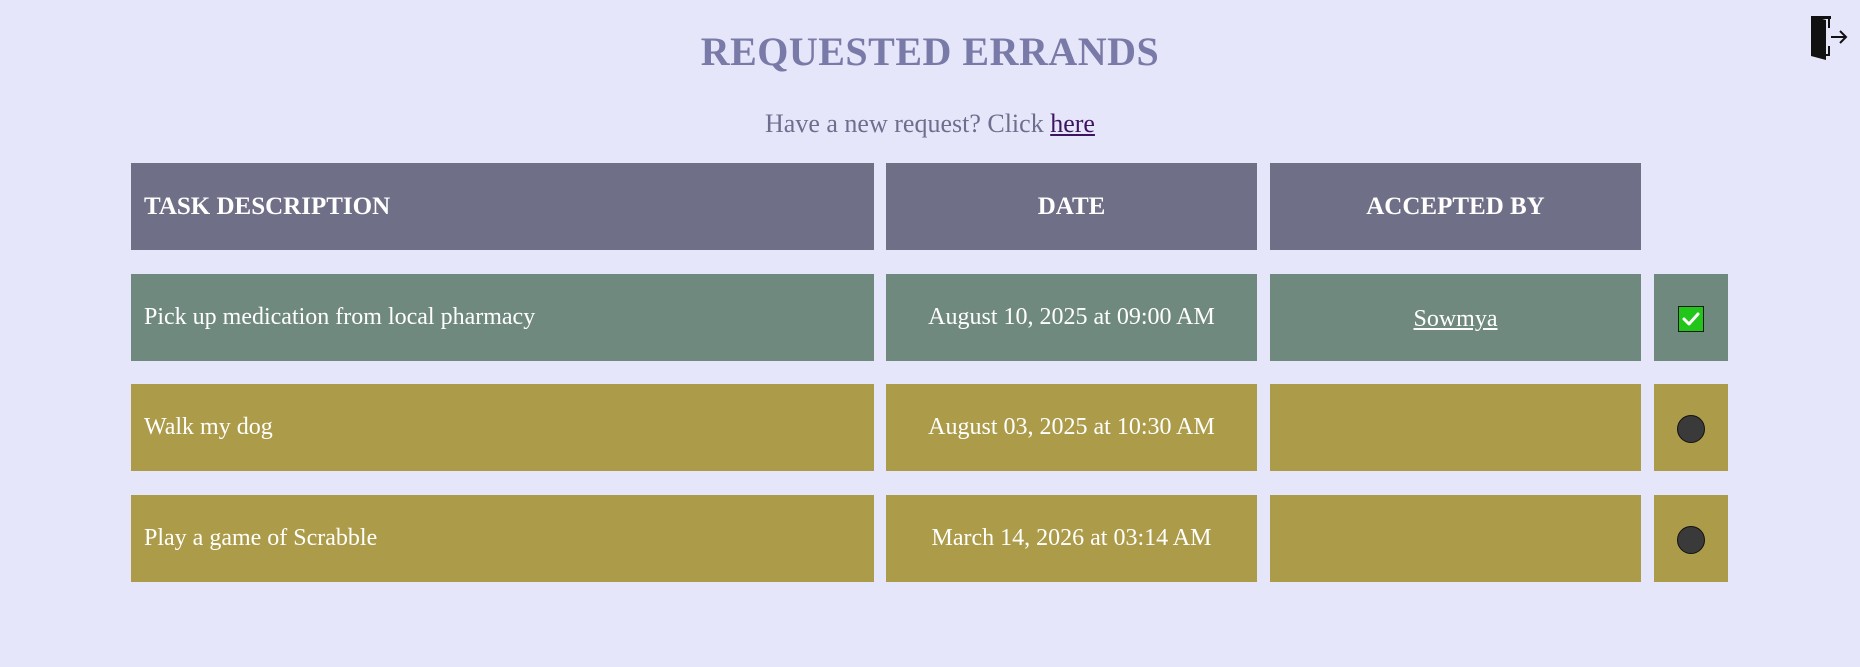  I want to click on row-1-accepted-by: Sowmya, so click(1455, 317).